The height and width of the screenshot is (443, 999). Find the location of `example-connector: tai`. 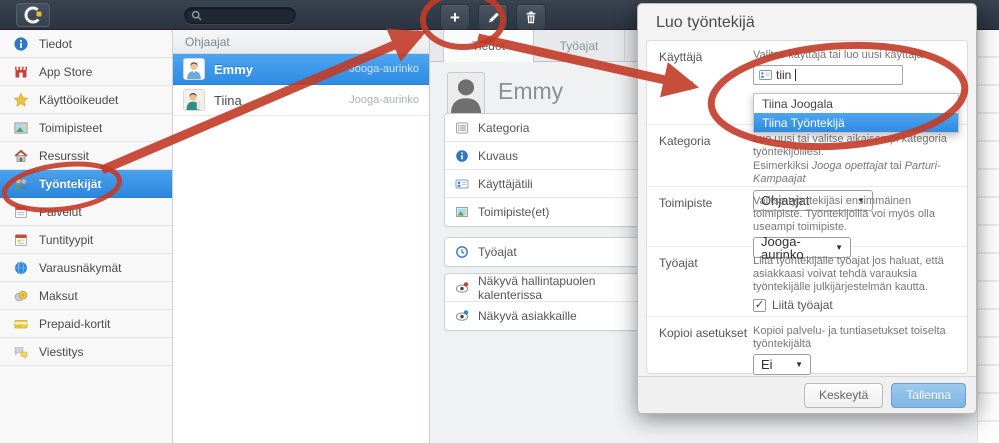

example-connector: tai is located at coordinates (895, 166).